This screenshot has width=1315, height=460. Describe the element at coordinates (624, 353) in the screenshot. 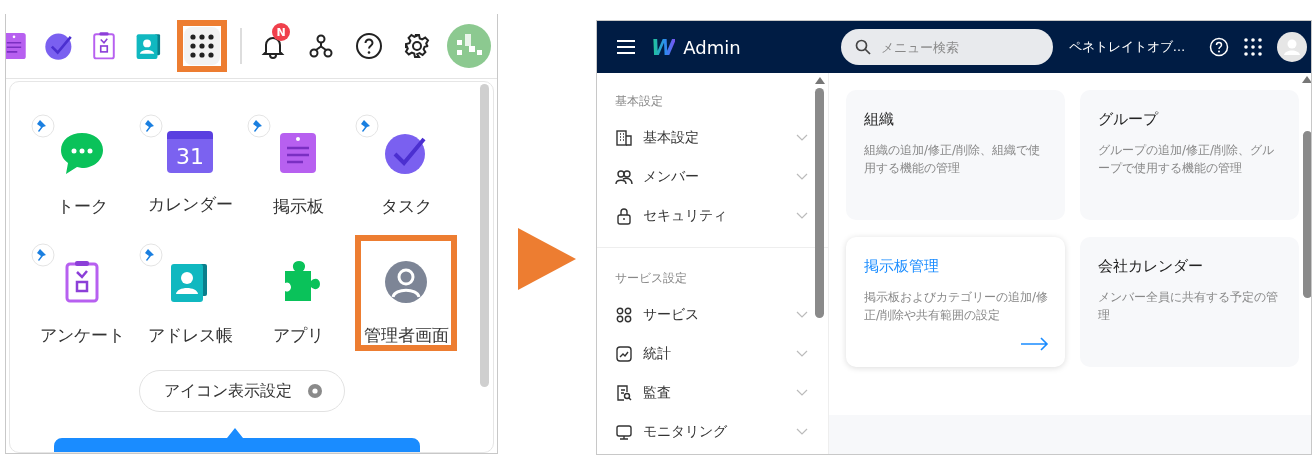

I see `chart-icon` at that location.